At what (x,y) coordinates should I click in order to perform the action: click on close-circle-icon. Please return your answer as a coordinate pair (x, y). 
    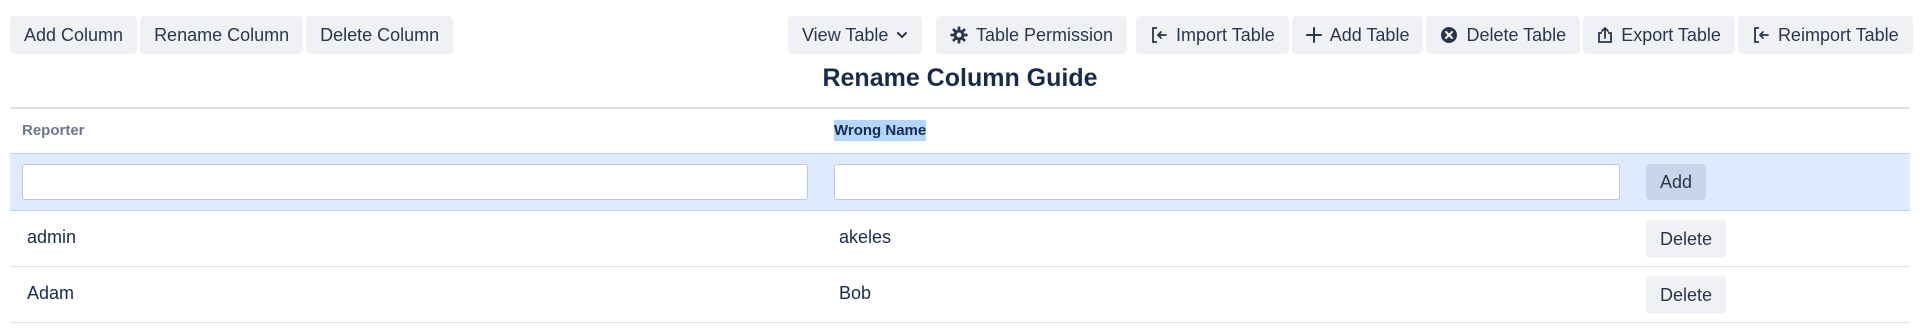
    Looking at the image, I should click on (1449, 35).